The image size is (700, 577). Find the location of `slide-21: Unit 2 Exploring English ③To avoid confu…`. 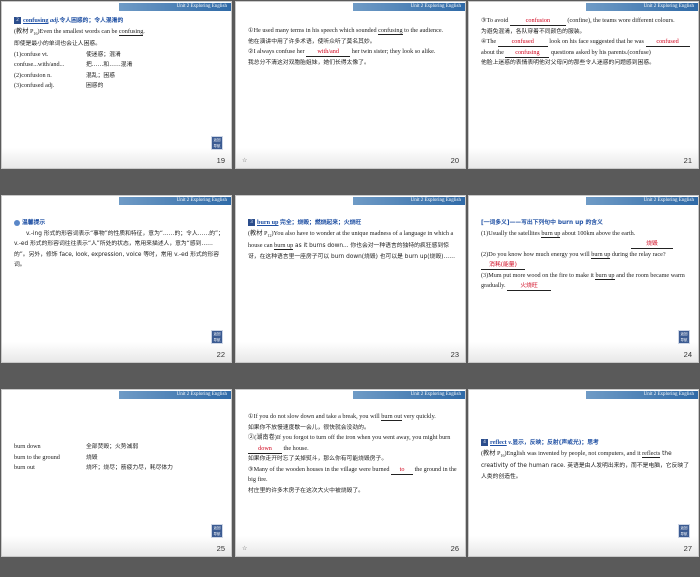

slide-21: Unit 2 Exploring English ③To avoid confu… is located at coordinates (583, 85).